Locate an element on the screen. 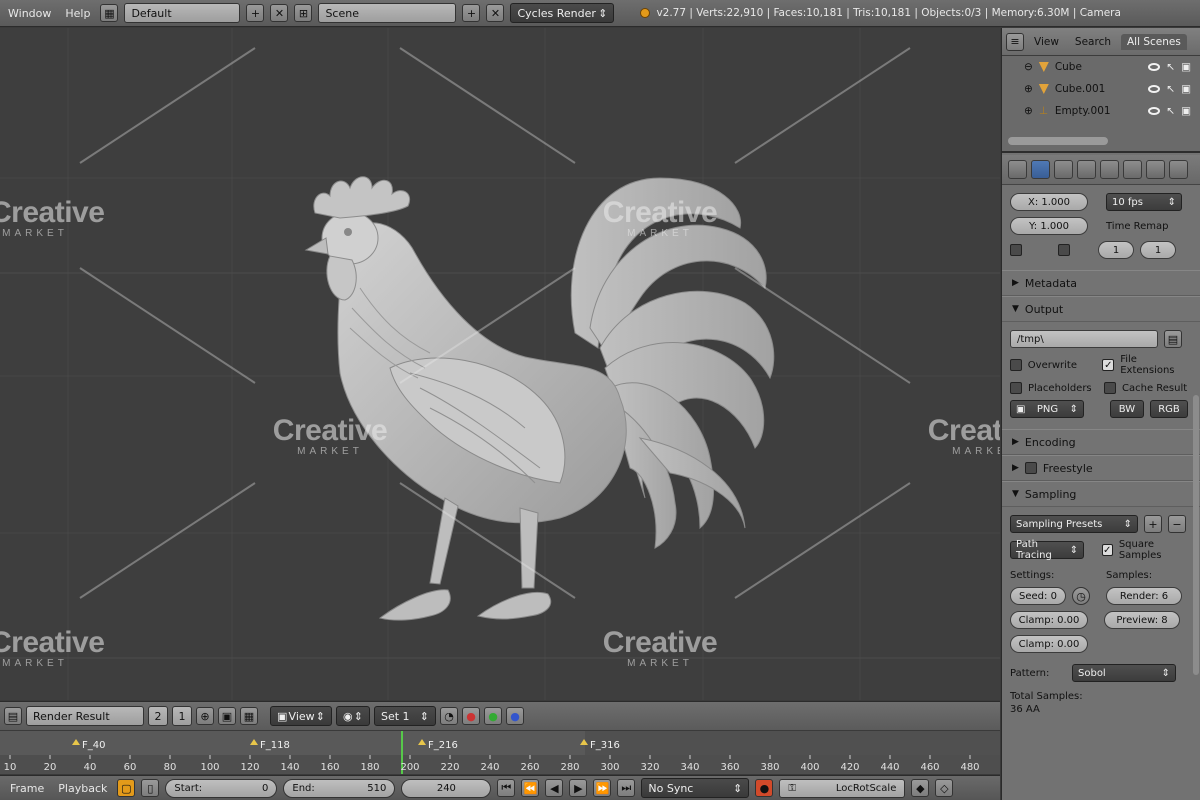  properties-editor-icon is located at coordinates (1017, 169).